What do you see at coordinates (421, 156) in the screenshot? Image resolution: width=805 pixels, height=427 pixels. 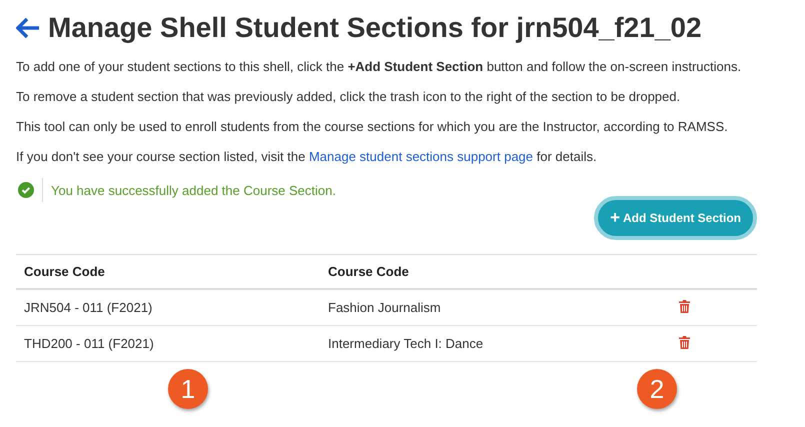 I see `support-link: Manage student sections support page` at bounding box center [421, 156].